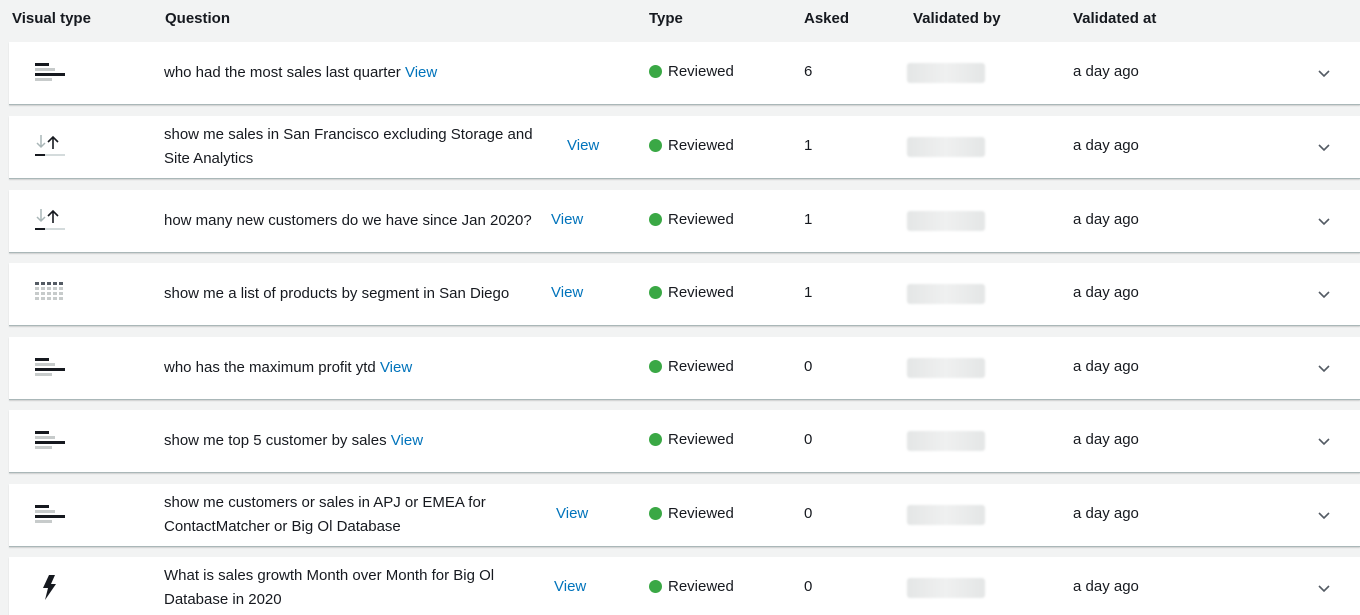  Describe the element at coordinates (51, 588) in the screenshot. I see `lightning-icon` at that location.